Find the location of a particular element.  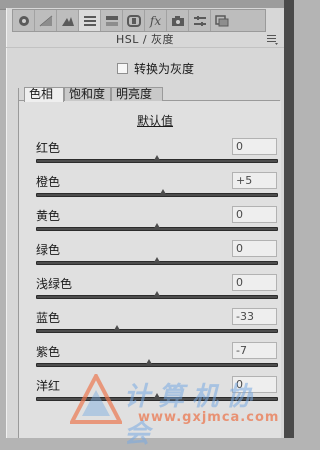

slider-value-input: -33 is located at coordinates (254, 316).